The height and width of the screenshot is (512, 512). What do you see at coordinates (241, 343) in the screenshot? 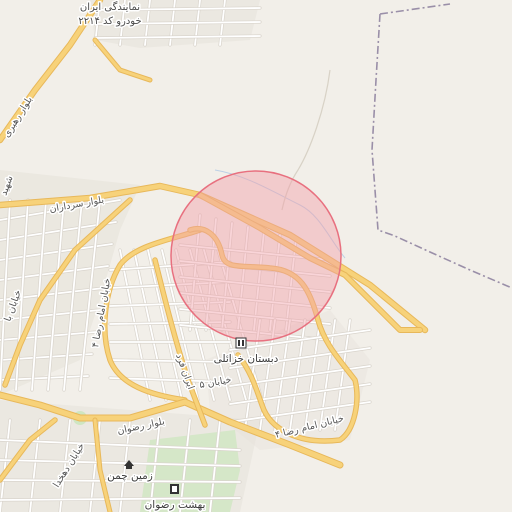
I see `school-icon` at bounding box center [241, 343].